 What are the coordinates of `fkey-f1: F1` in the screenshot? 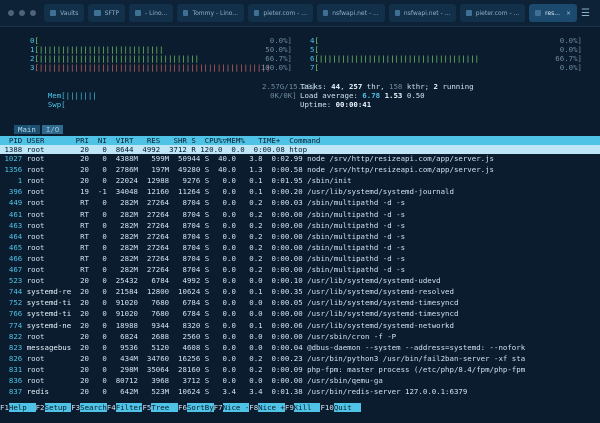 It's located at (4, 407).